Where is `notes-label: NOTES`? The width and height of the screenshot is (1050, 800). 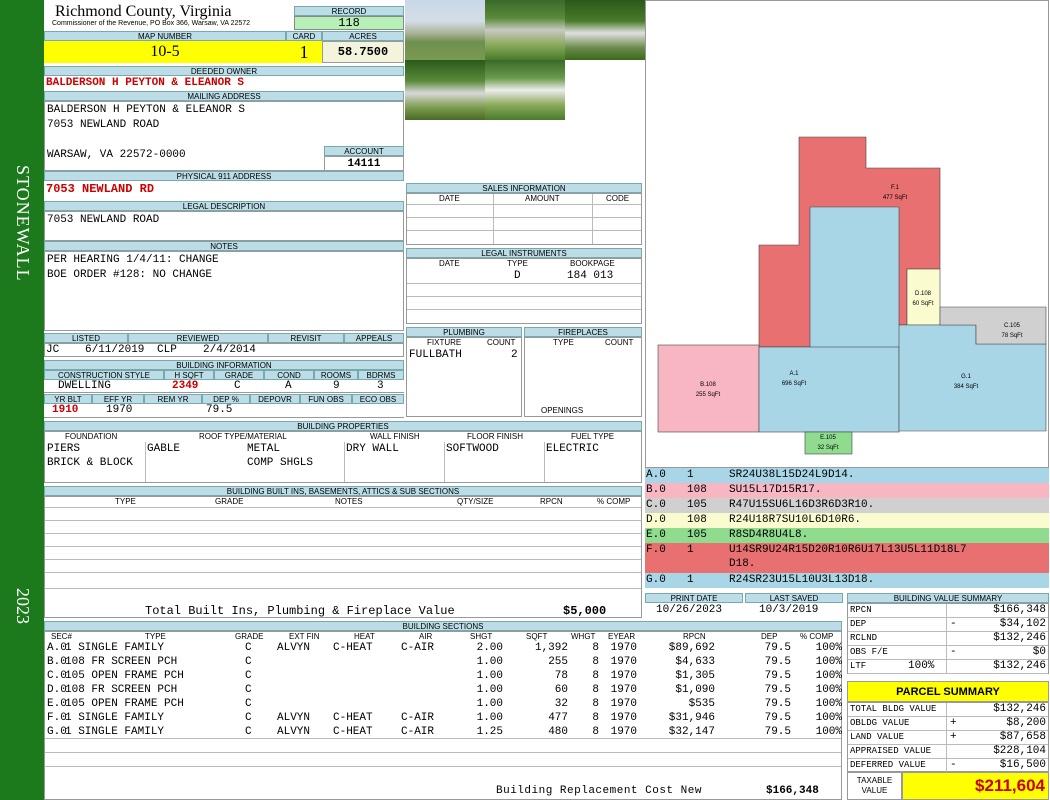
notes-label: NOTES is located at coordinates (224, 246).